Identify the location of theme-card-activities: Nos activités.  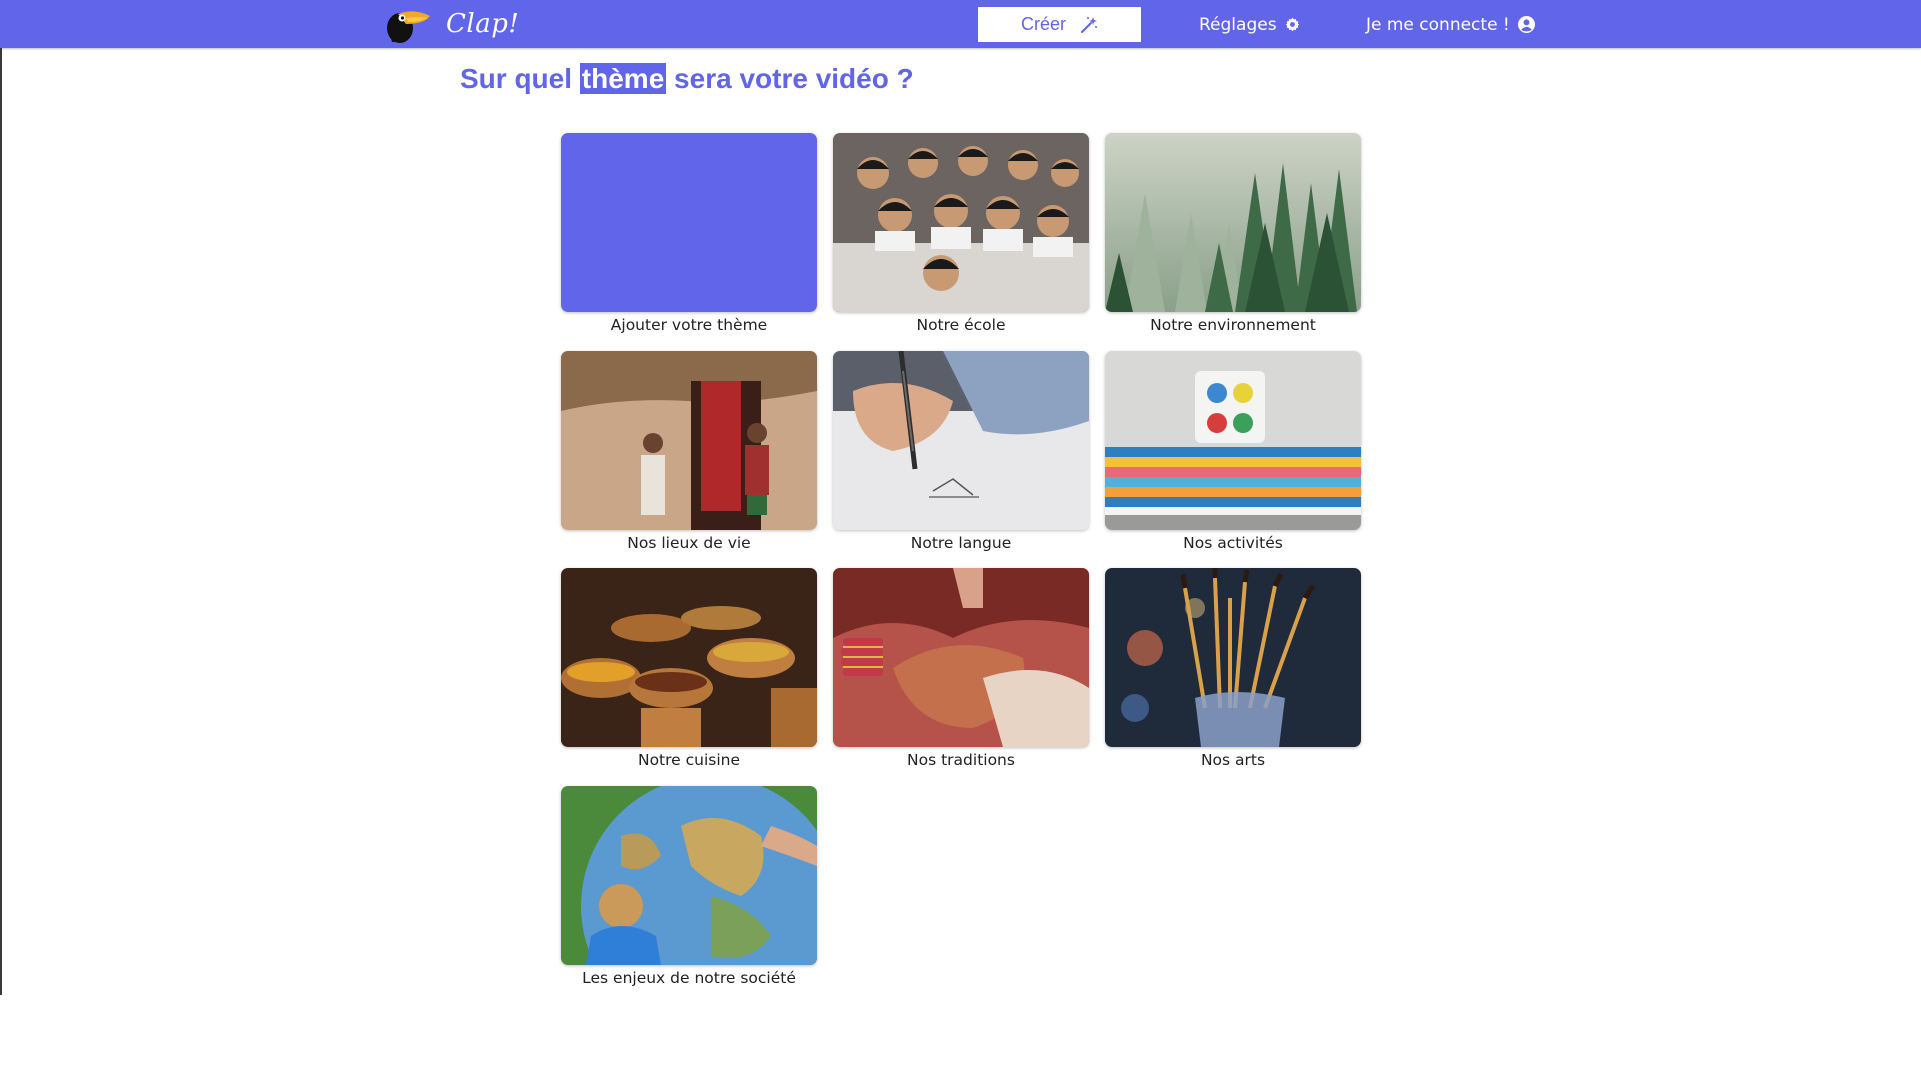
(1233, 459).